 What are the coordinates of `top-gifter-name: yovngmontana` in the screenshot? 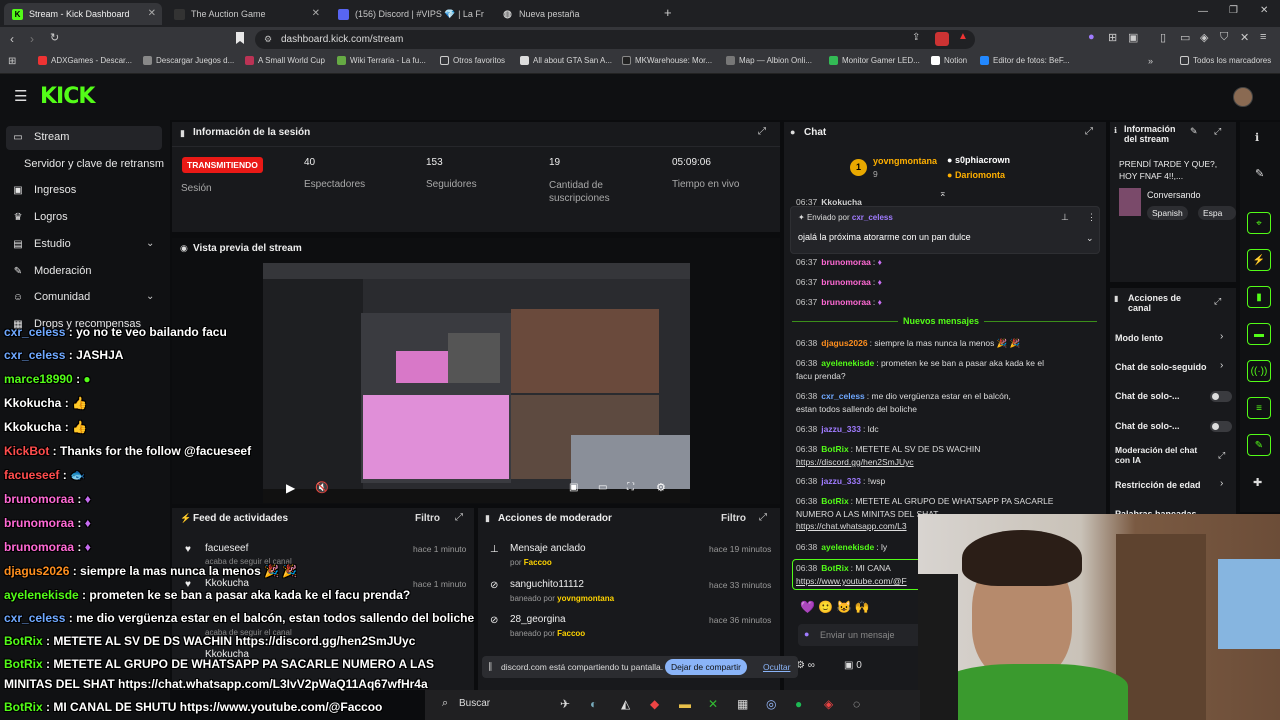 It's located at (905, 161).